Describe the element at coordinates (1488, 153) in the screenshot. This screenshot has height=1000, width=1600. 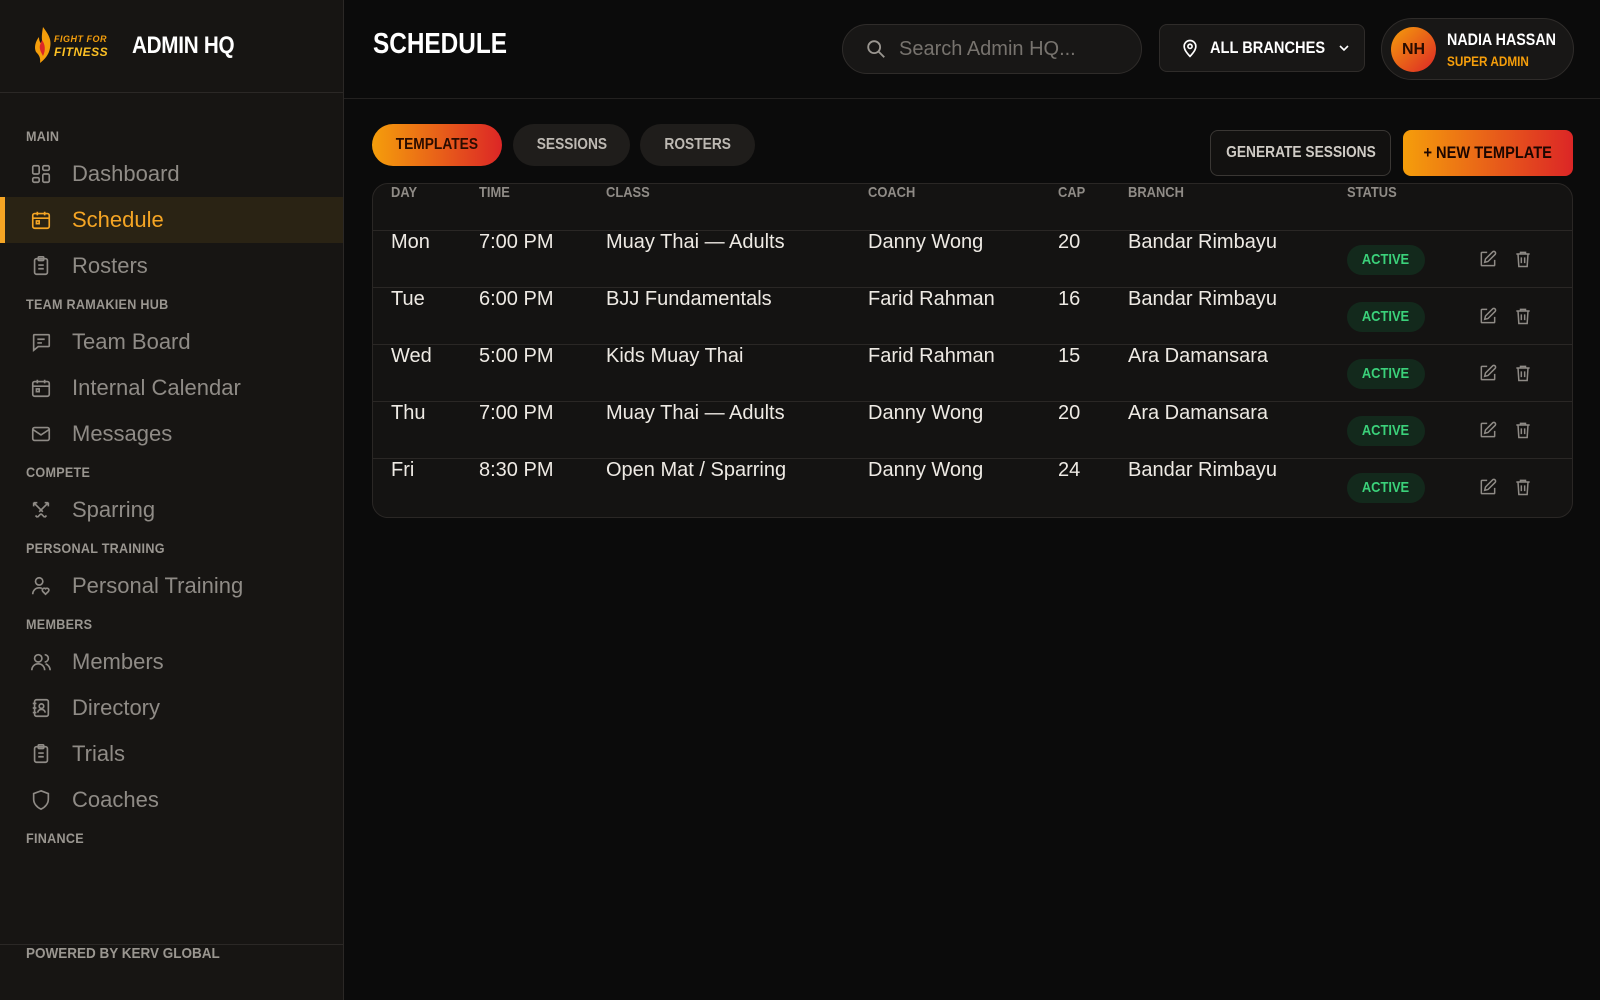
I see `new-template-button: + NEW TEMPLATE` at that location.